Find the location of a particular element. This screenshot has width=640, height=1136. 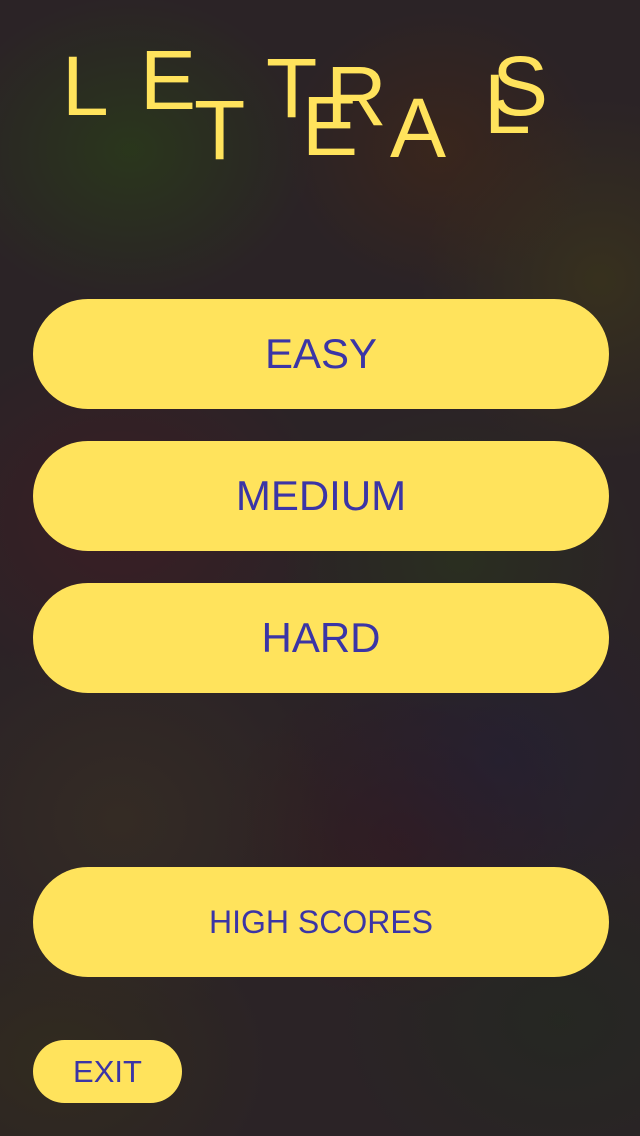

exit-button: EXIT is located at coordinates (107, 1071).